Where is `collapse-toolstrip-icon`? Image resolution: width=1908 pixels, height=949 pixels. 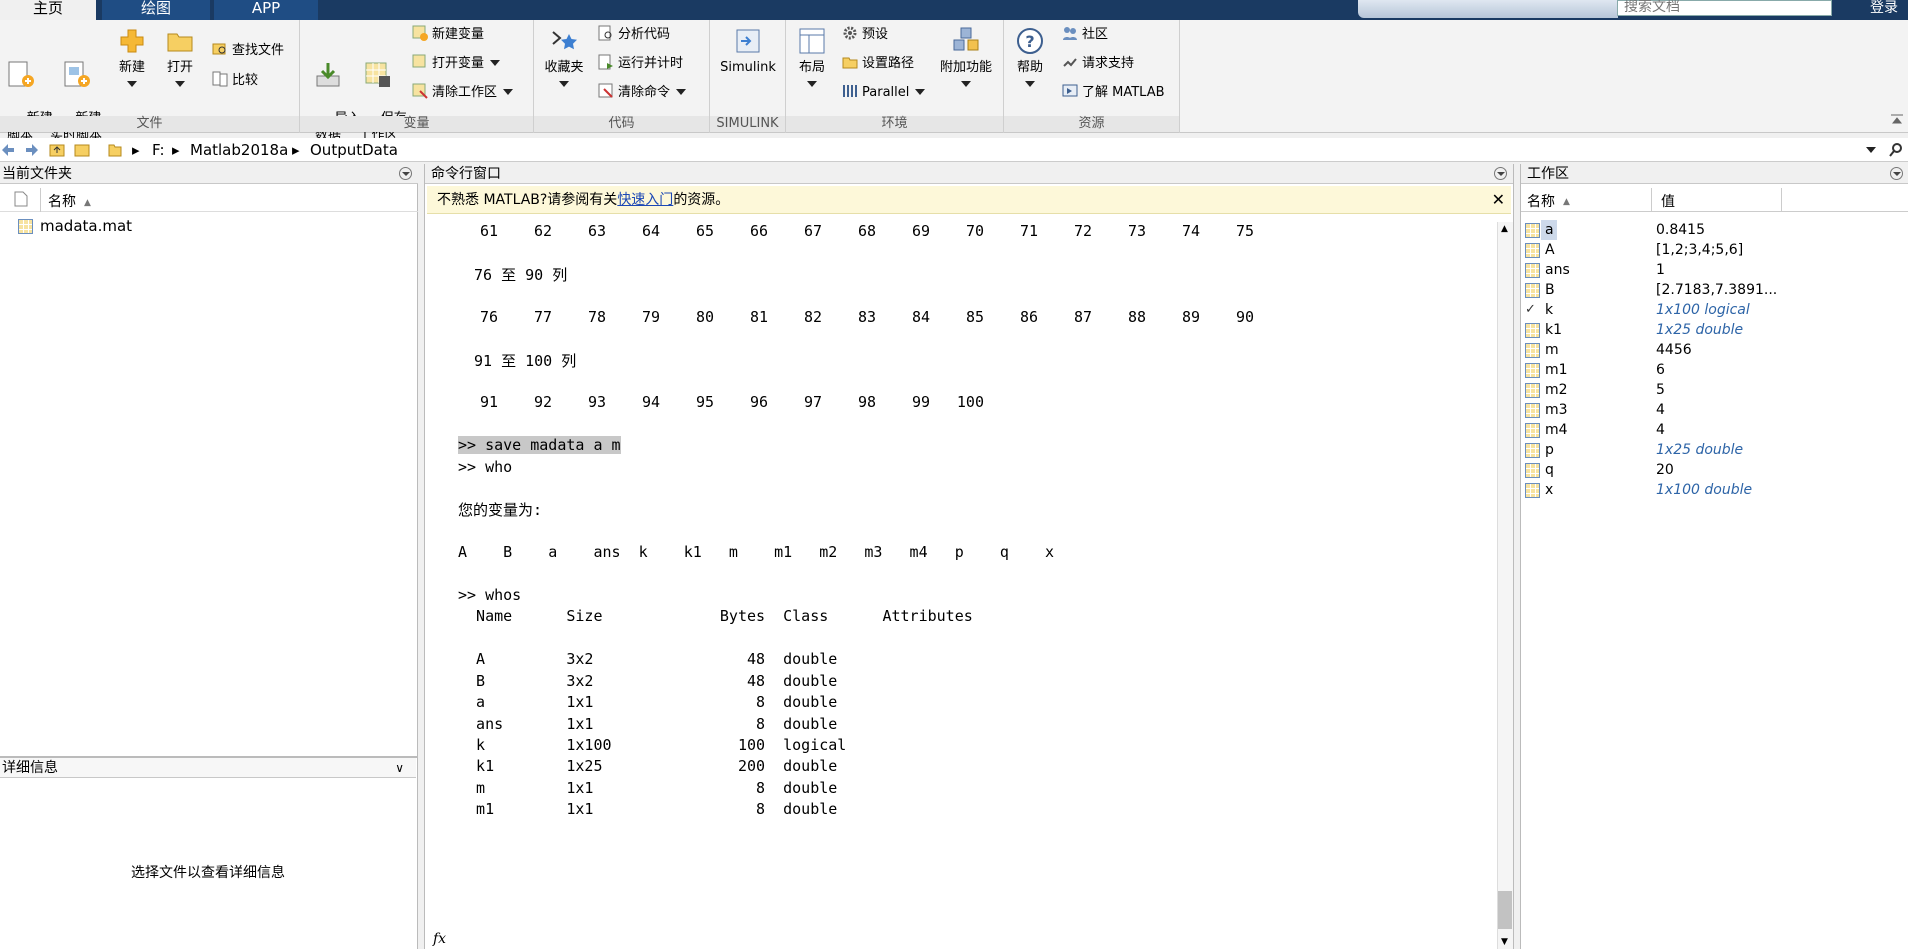 collapse-toolstrip-icon is located at coordinates (1897, 119).